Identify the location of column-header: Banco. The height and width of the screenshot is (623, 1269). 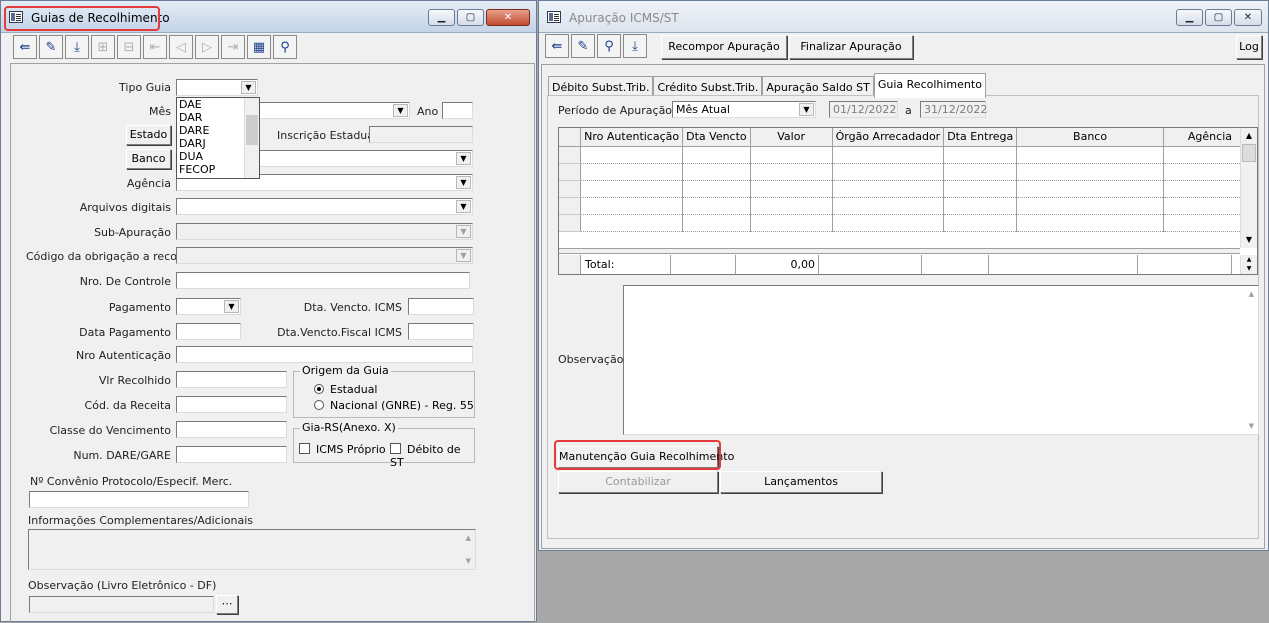
(1090, 137).